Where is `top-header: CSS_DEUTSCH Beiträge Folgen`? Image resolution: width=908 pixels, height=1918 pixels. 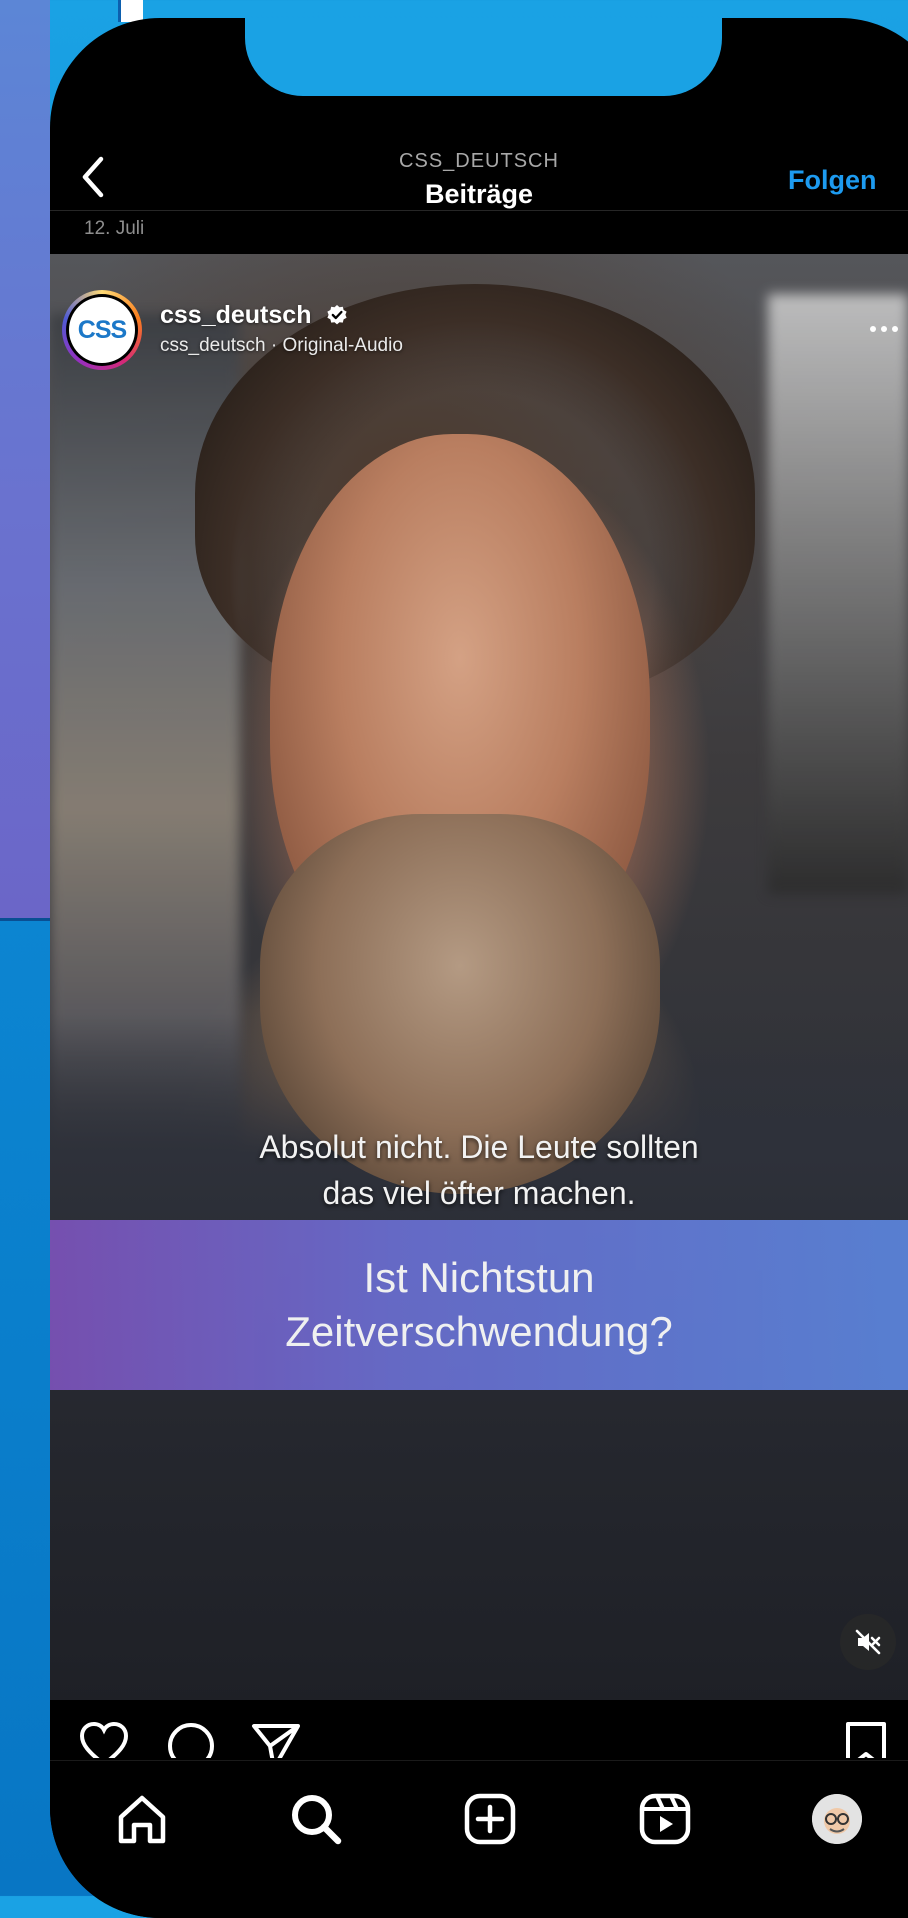
top-header: CSS_DEUTSCH Beiträge Folgen is located at coordinates (479, 168).